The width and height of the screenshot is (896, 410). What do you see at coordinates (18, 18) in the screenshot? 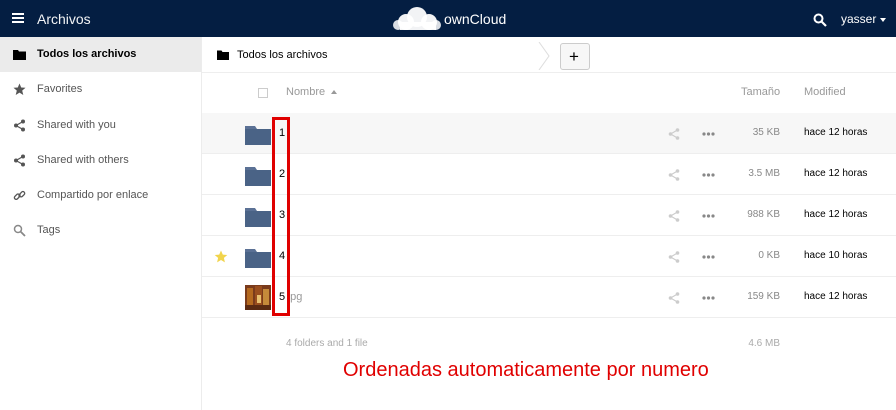
I see `hamburger-menu-icon` at bounding box center [18, 18].